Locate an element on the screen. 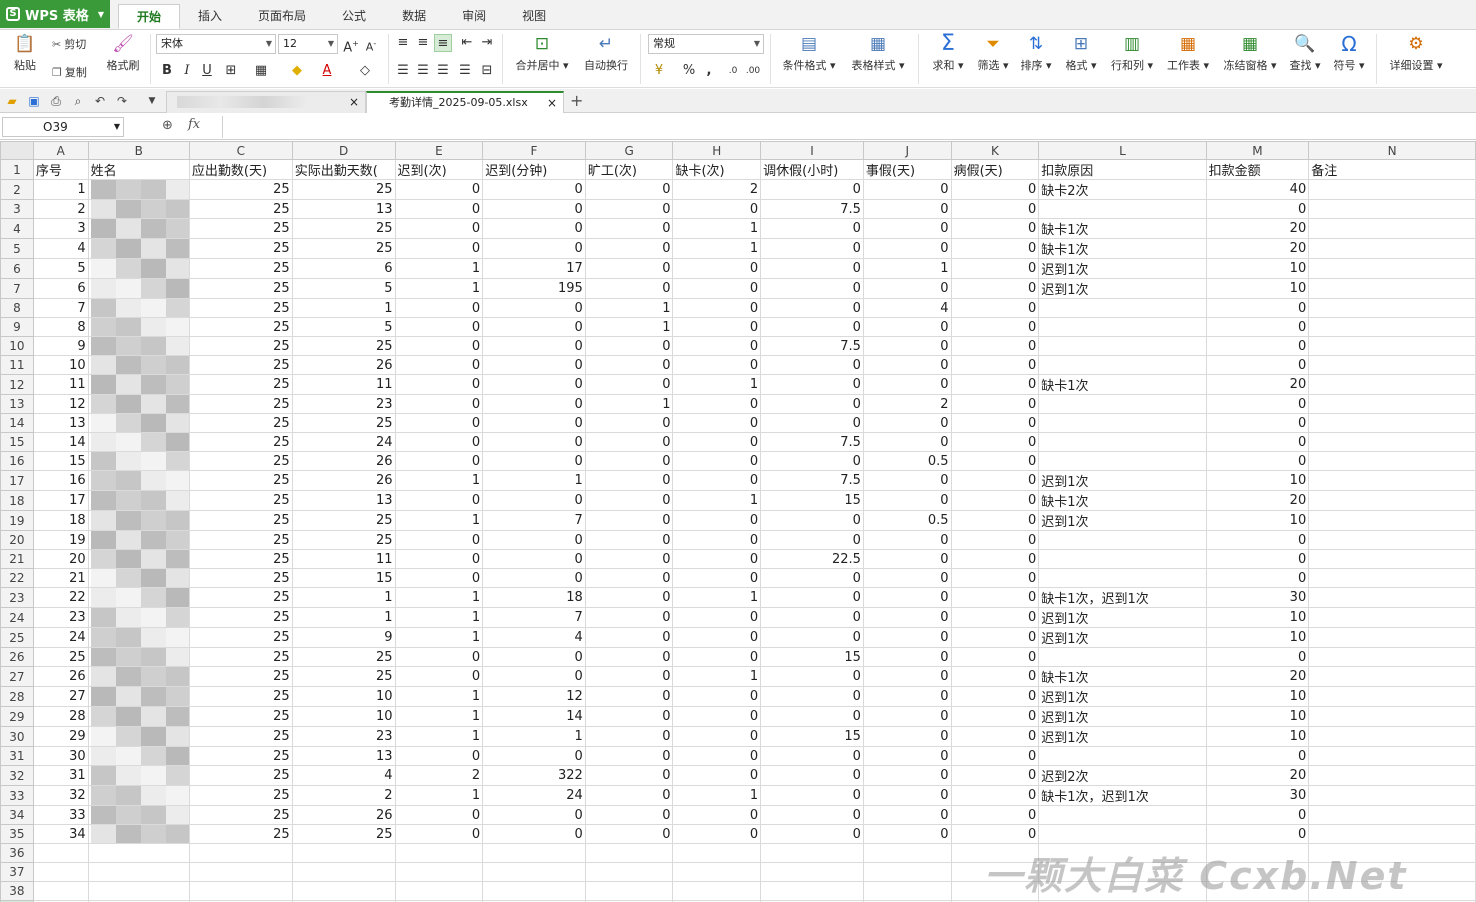 The width and height of the screenshot is (1476, 902). document-tab-hidden: × is located at coordinates (266, 102).